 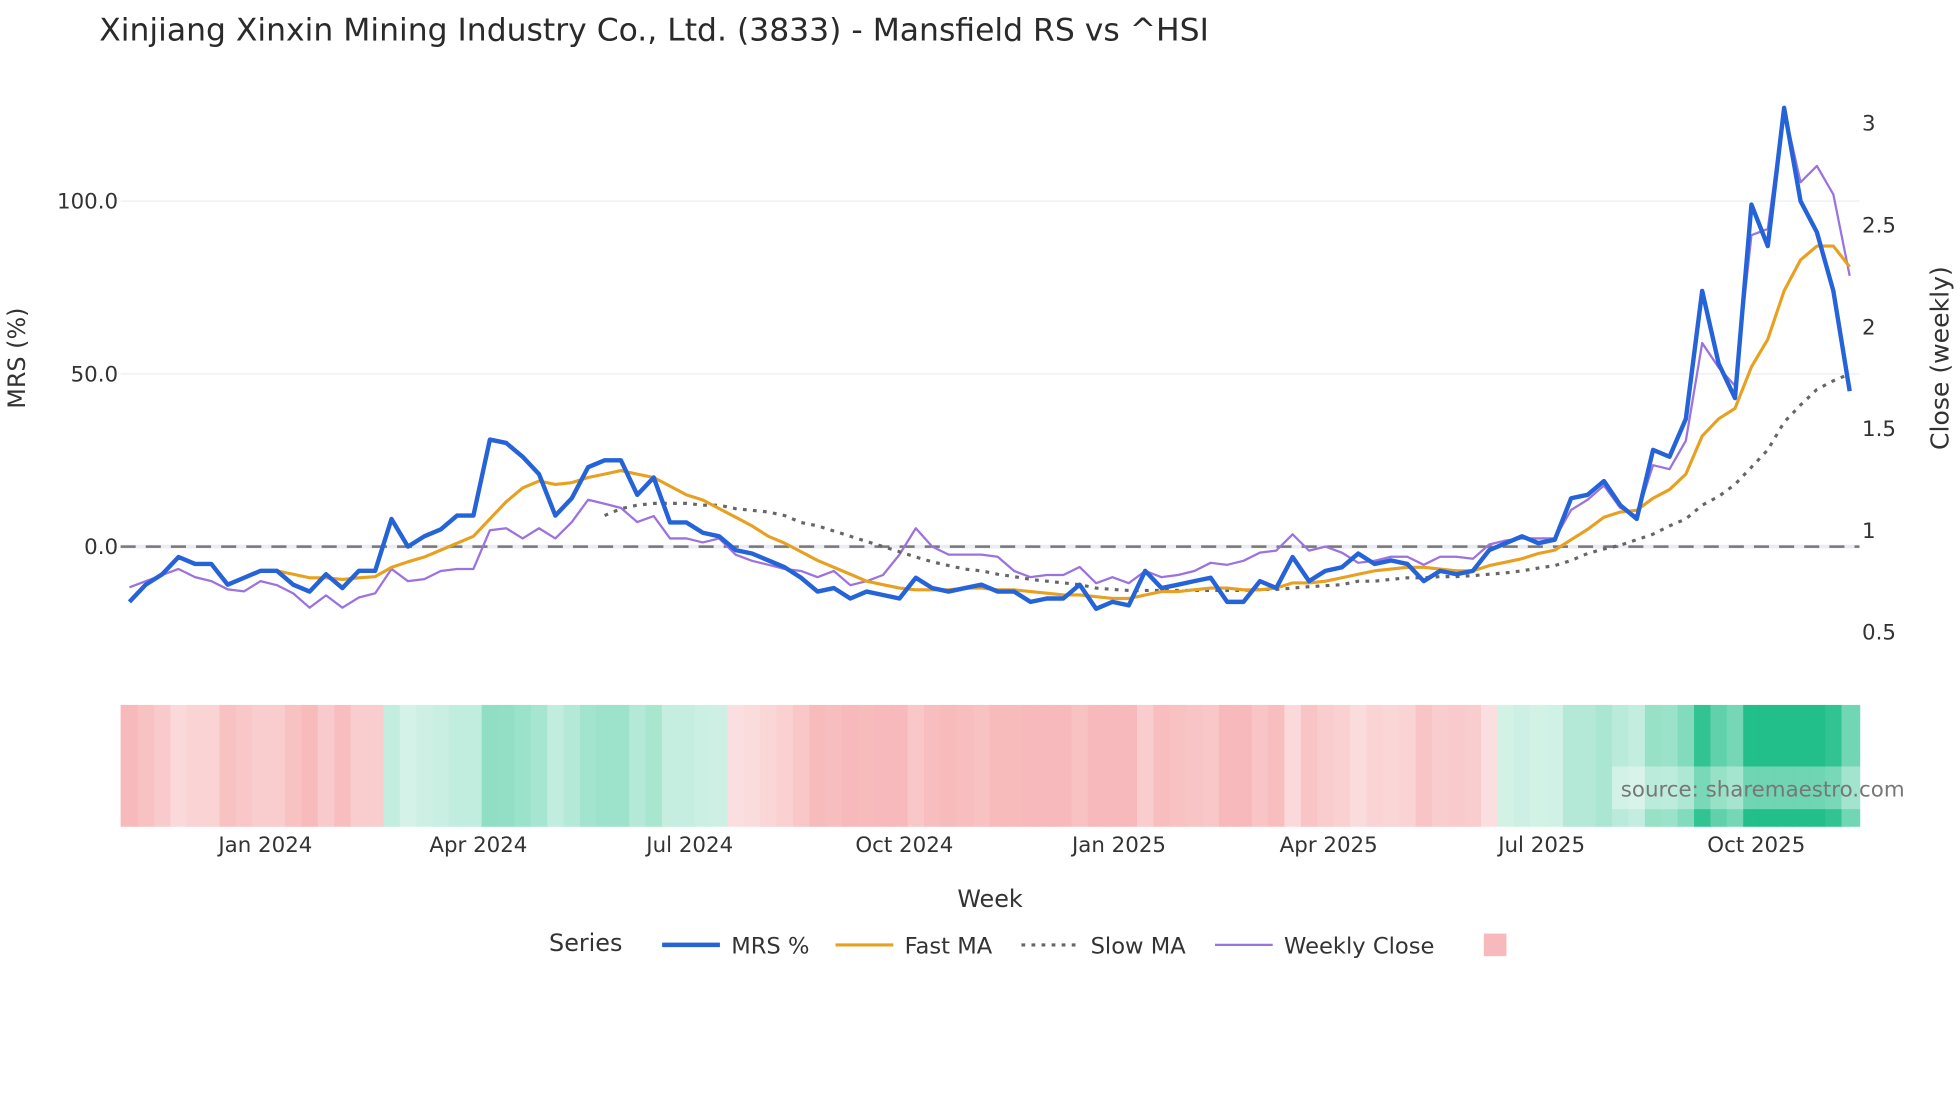 What do you see at coordinates (1329, 845) in the screenshot?
I see `x-tick-label: Apr 2025` at bounding box center [1329, 845].